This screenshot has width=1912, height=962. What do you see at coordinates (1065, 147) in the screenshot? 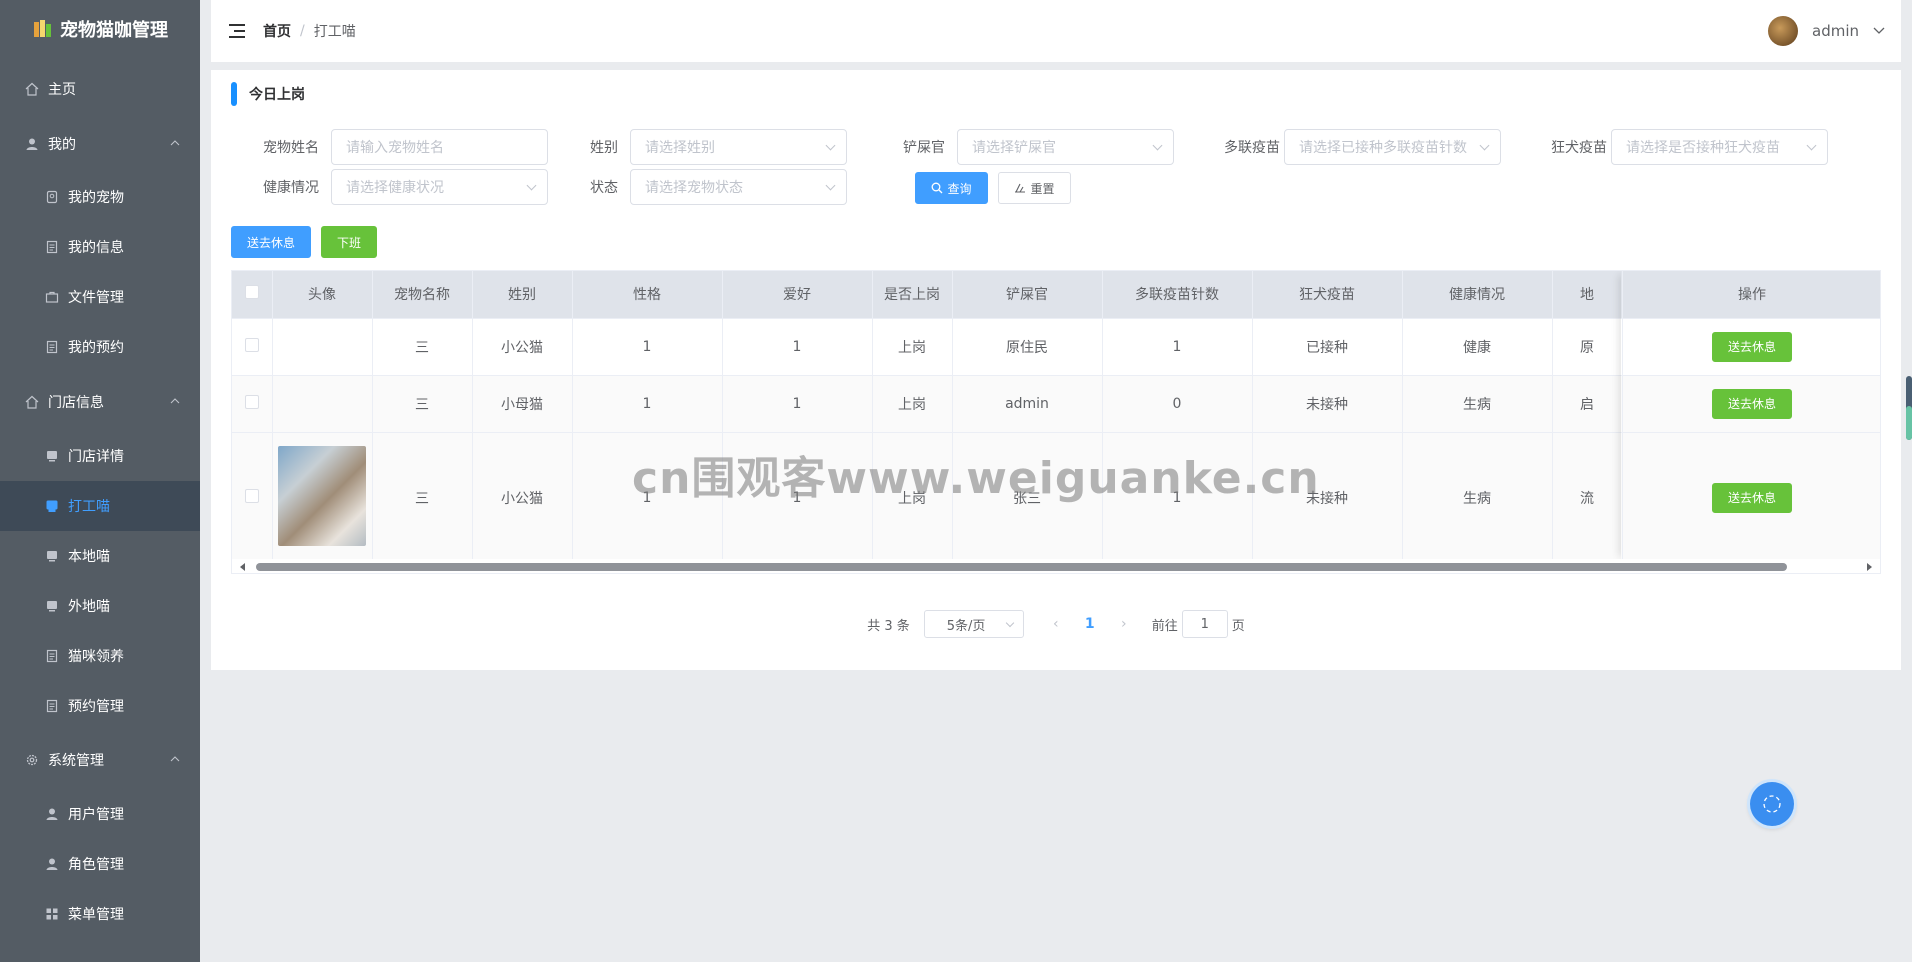
I see `owner-select: 请选择铲屎官` at bounding box center [1065, 147].